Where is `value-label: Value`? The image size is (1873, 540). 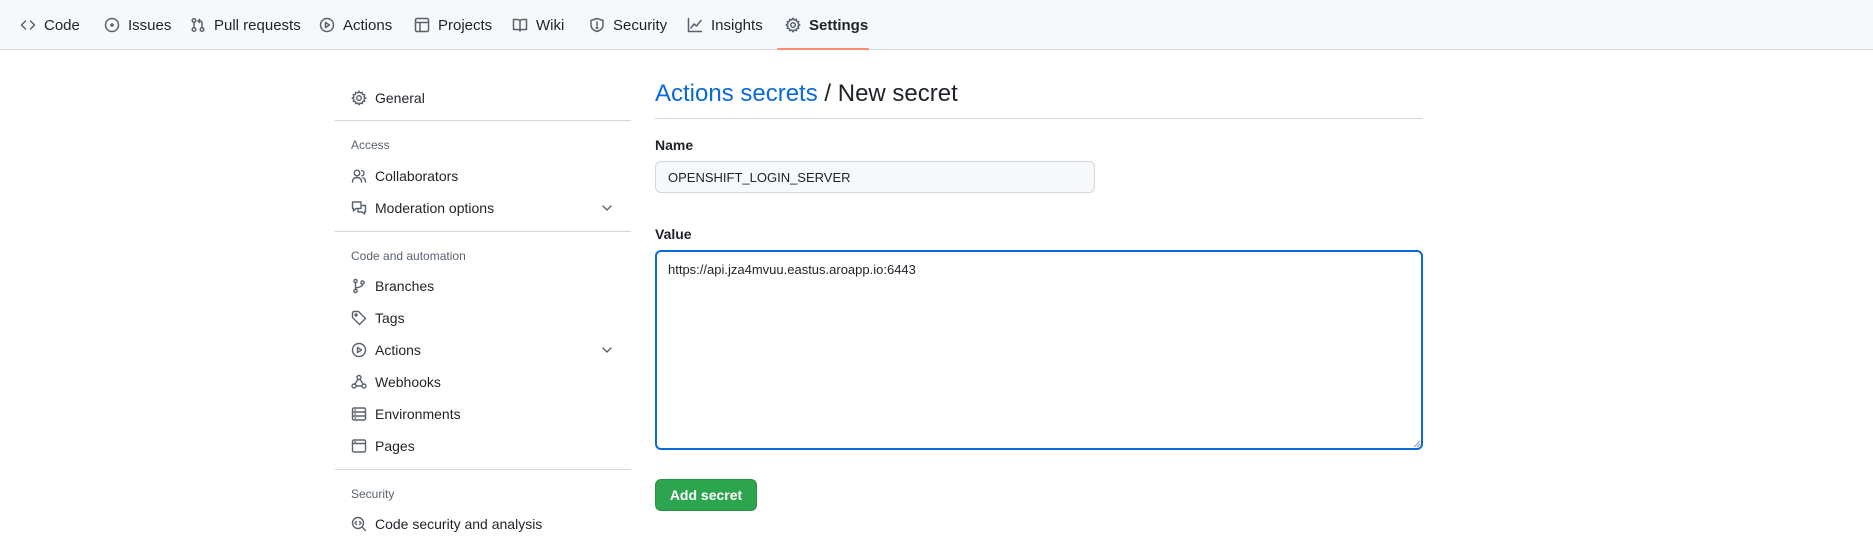 value-label: Value is located at coordinates (673, 234).